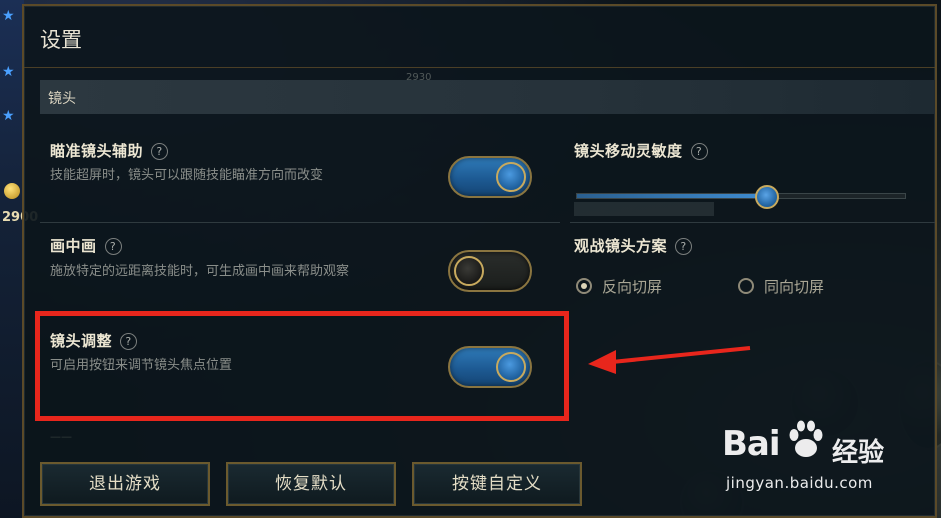 This screenshot has width=941, height=518. I want to click on watermark-brand-cn: 经验, so click(858, 453).